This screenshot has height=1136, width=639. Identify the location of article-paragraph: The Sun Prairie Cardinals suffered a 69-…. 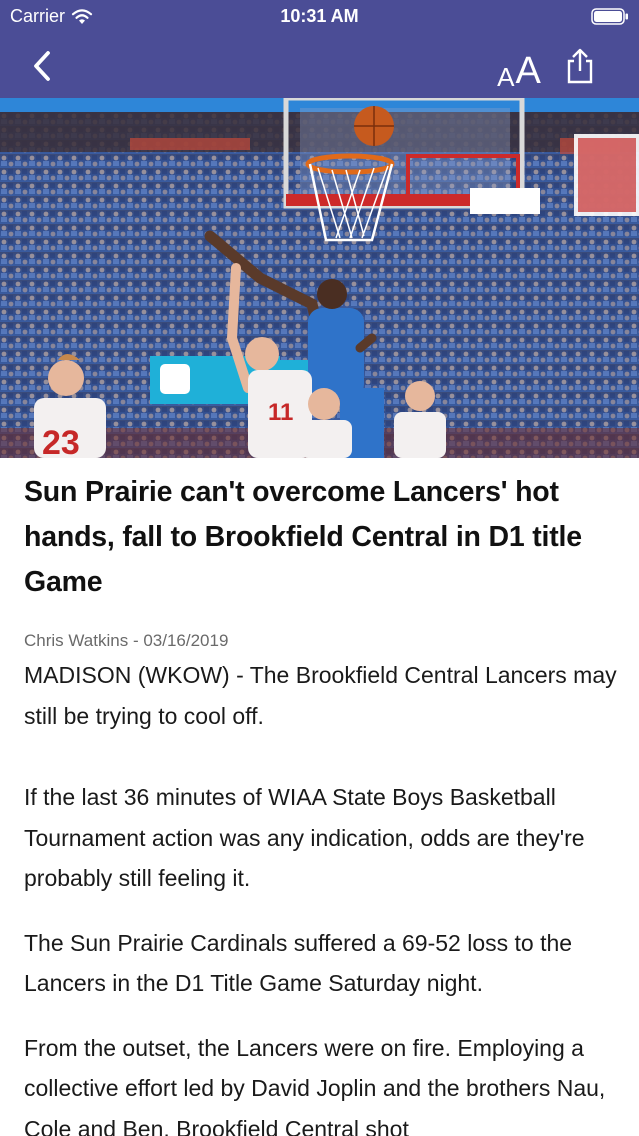
(298, 963).